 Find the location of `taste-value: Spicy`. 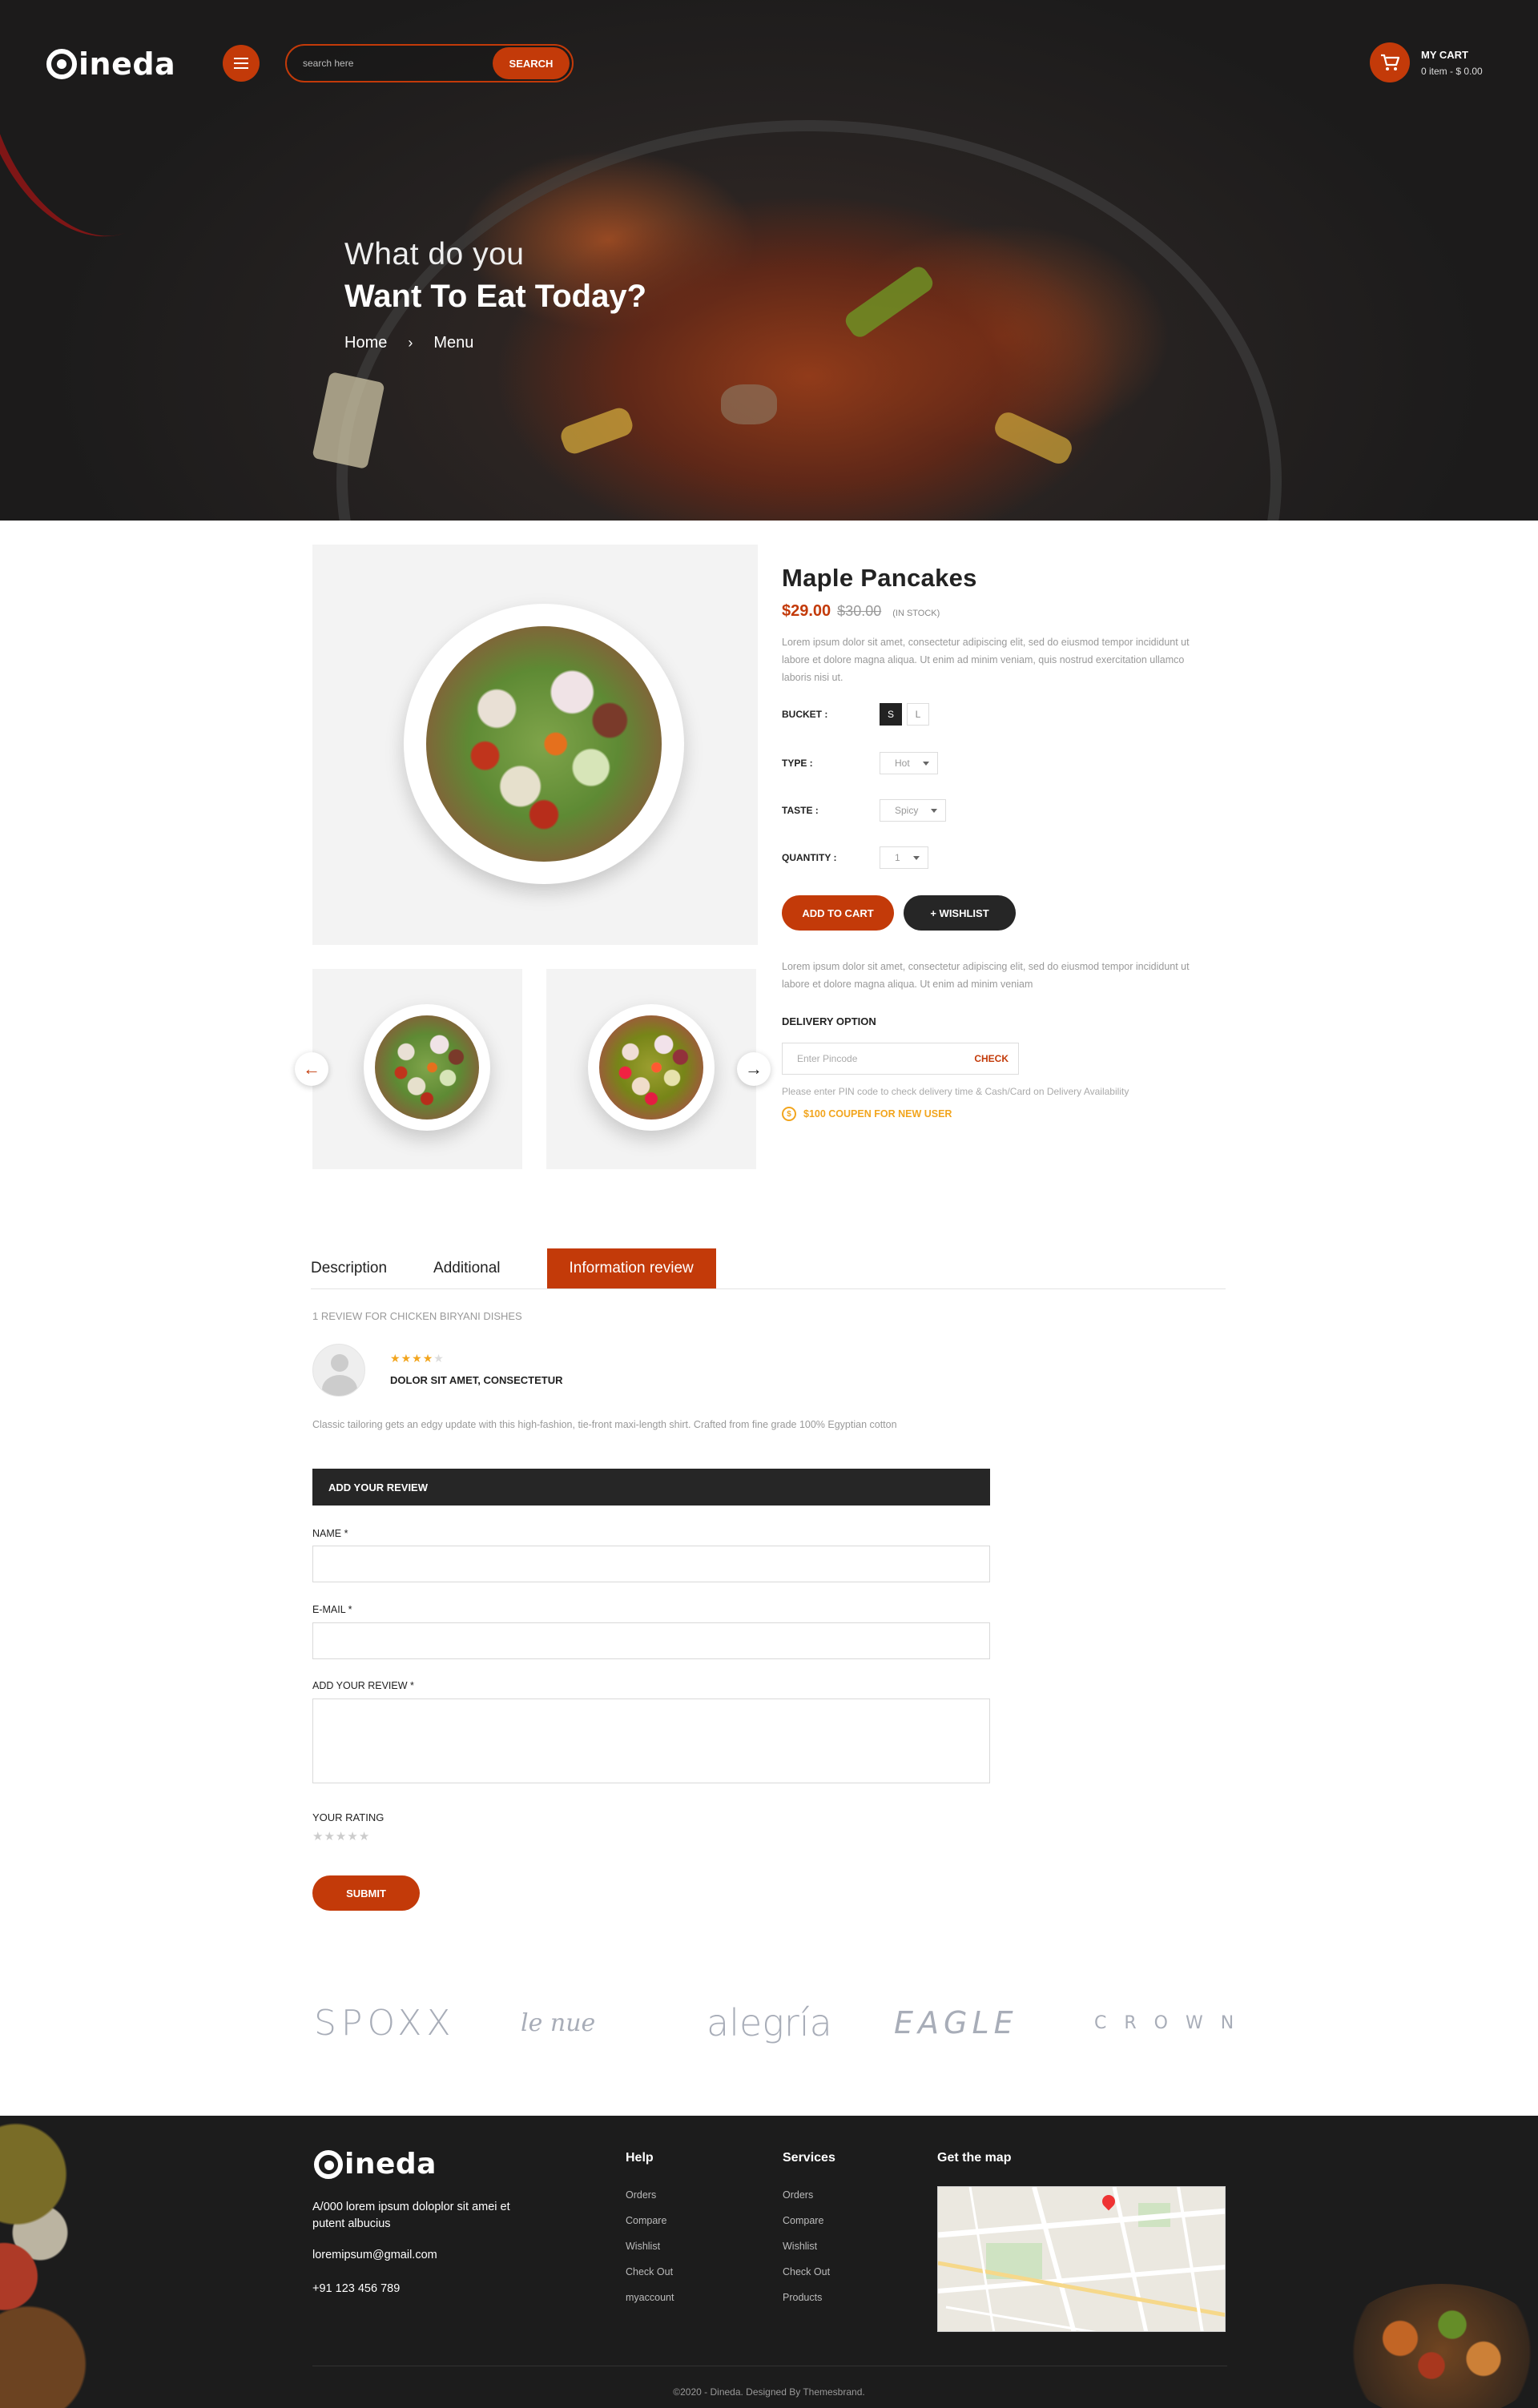

taste-value: Spicy is located at coordinates (907, 811).